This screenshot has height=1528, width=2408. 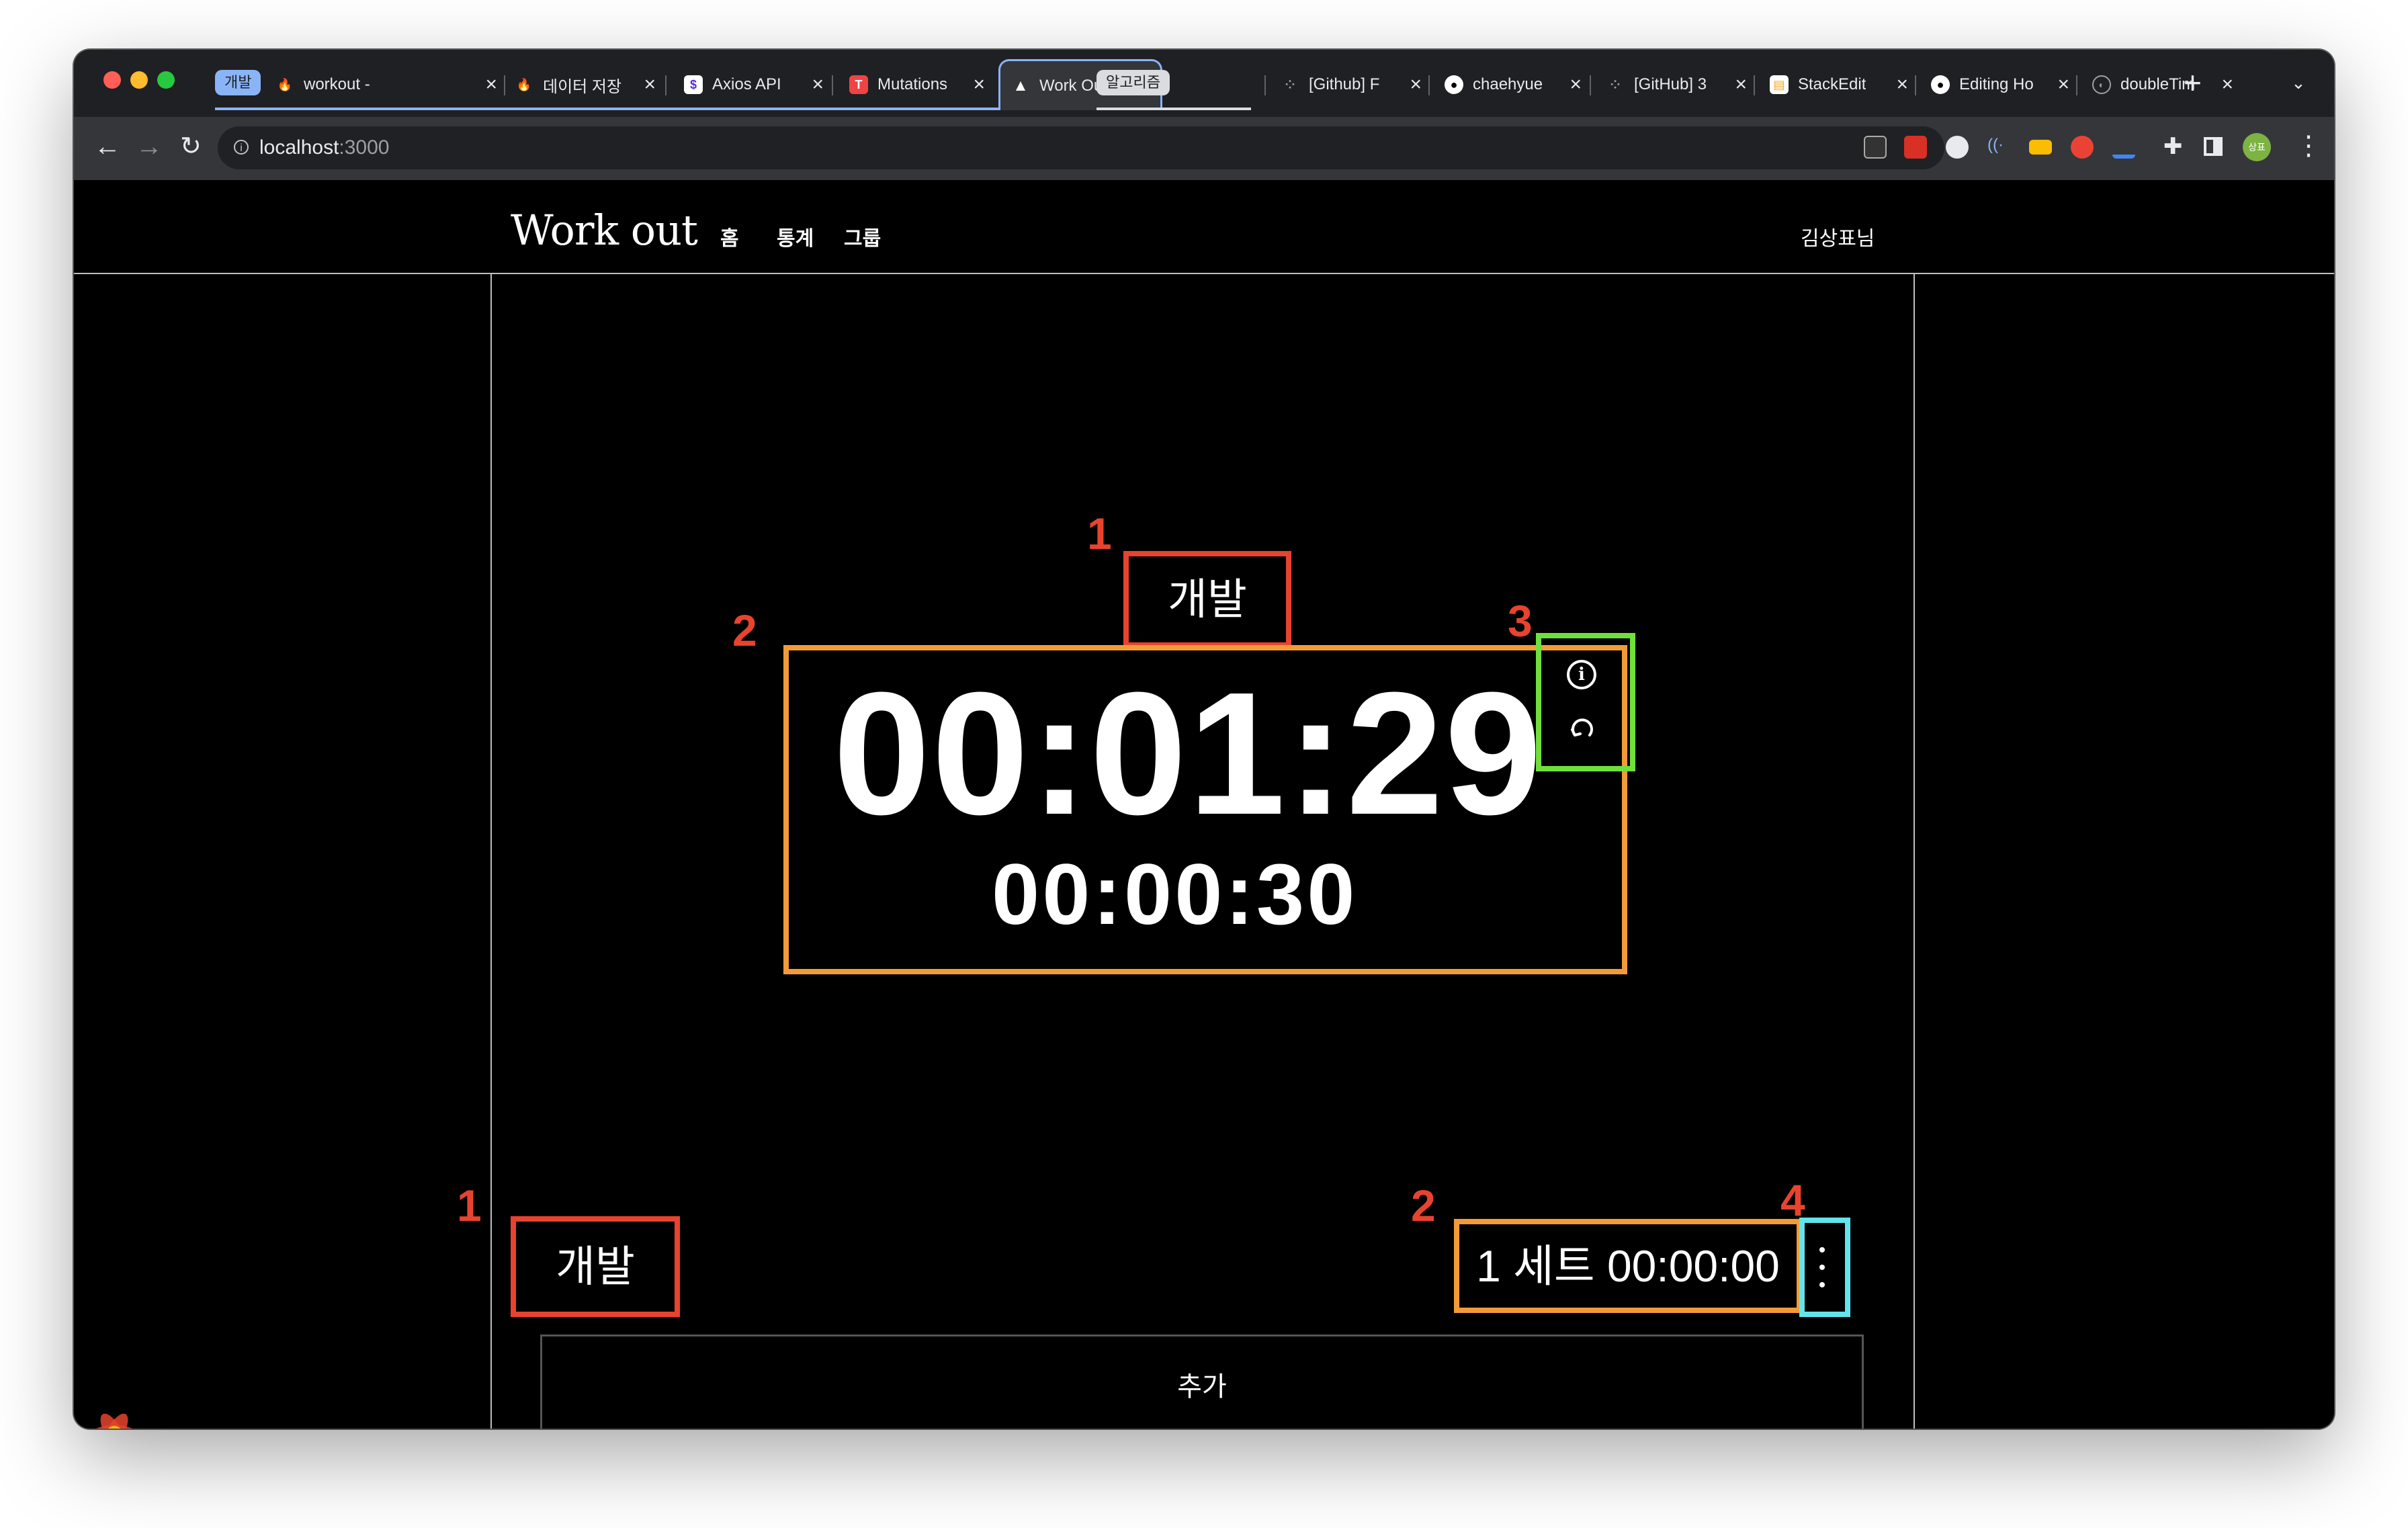 What do you see at coordinates (2308, 145) in the screenshot?
I see `kebab-menu-icon: ⋮` at bounding box center [2308, 145].